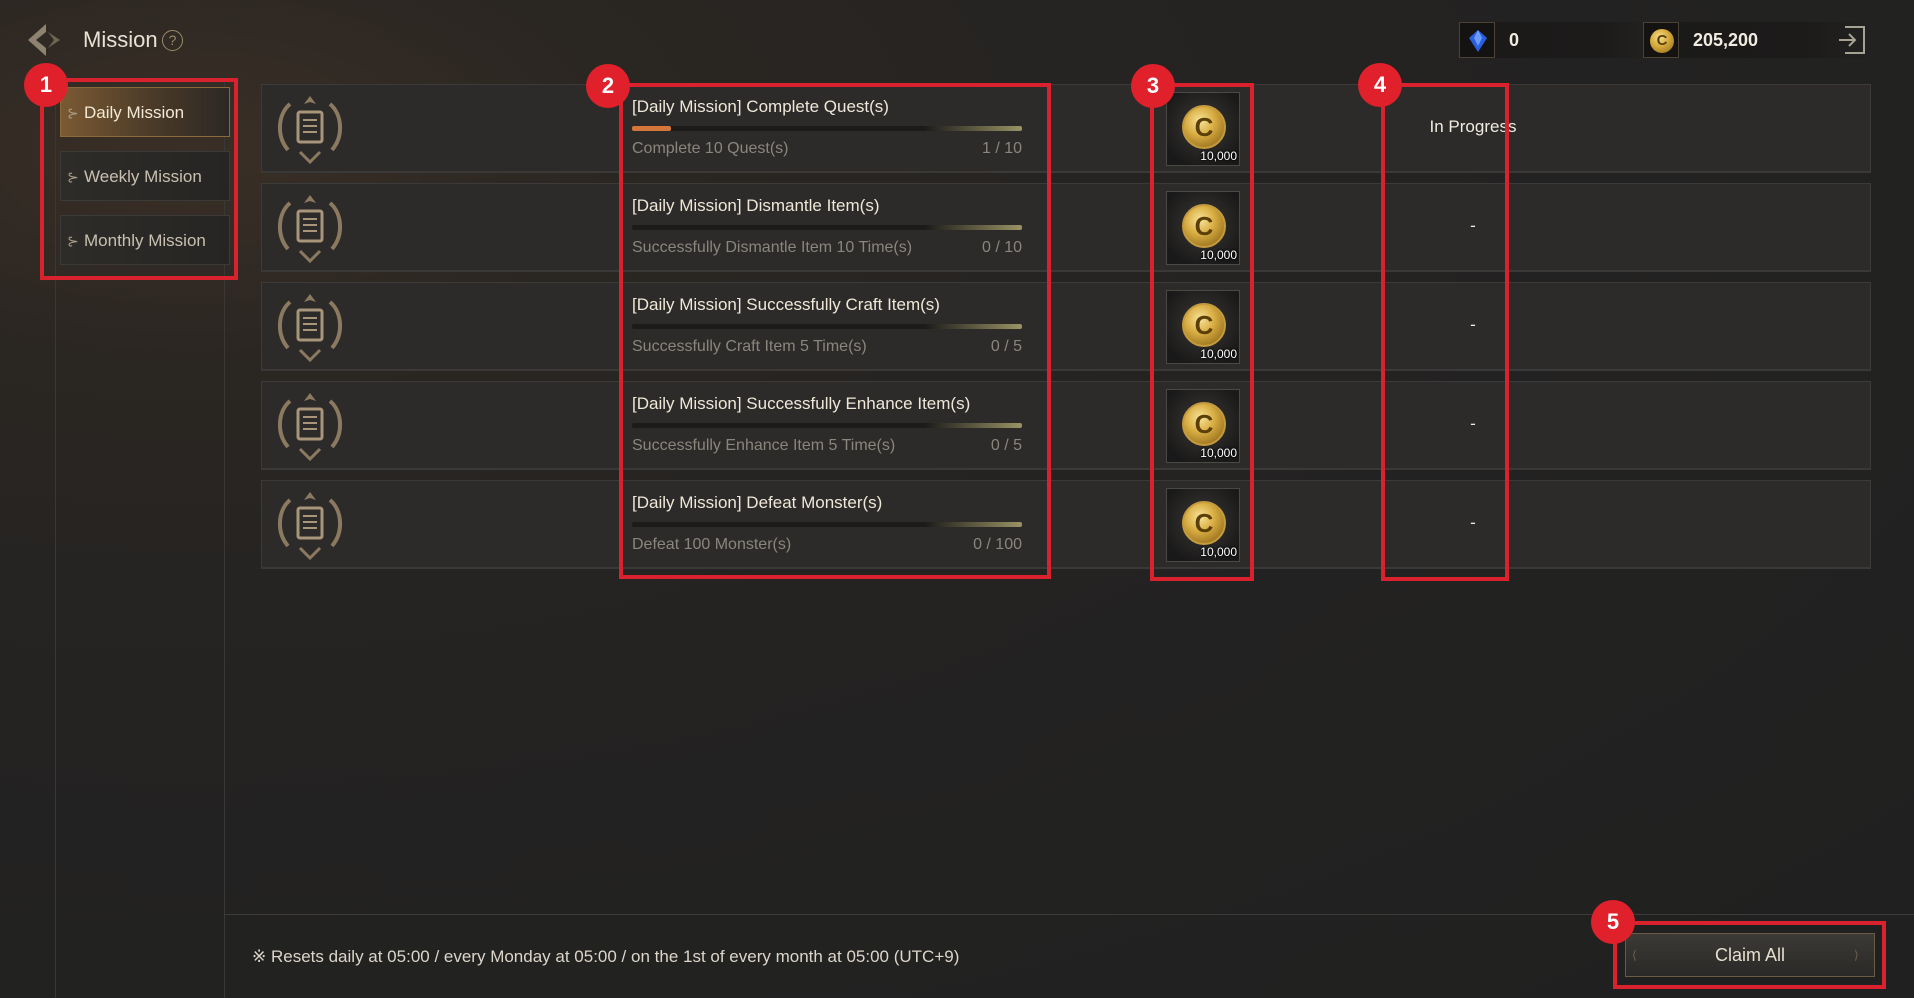 Image resolution: width=1914 pixels, height=998 pixels. I want to click on gem-counter: 0, so click(1559, 40).